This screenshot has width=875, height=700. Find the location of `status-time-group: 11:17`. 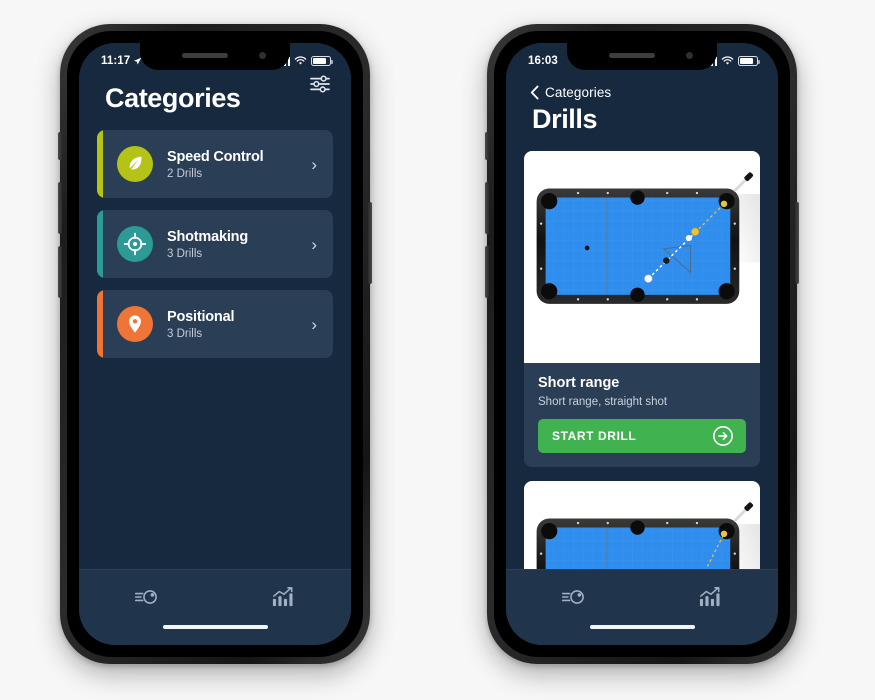

status-time-group: 11:17 is located at coordinates (121, 61).